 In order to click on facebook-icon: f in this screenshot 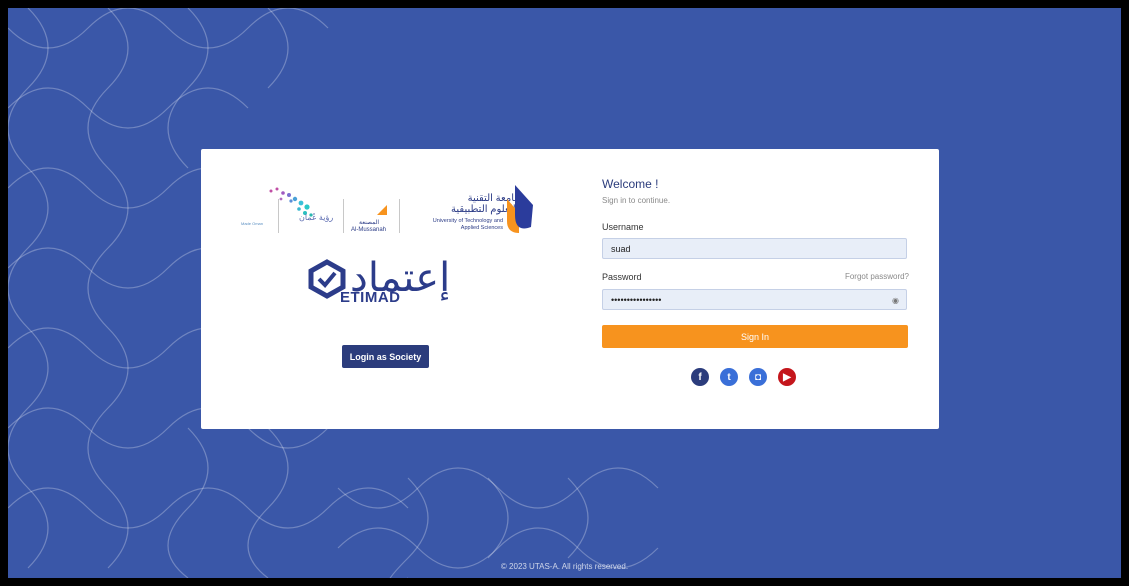, I will do `click(700, 377)`.